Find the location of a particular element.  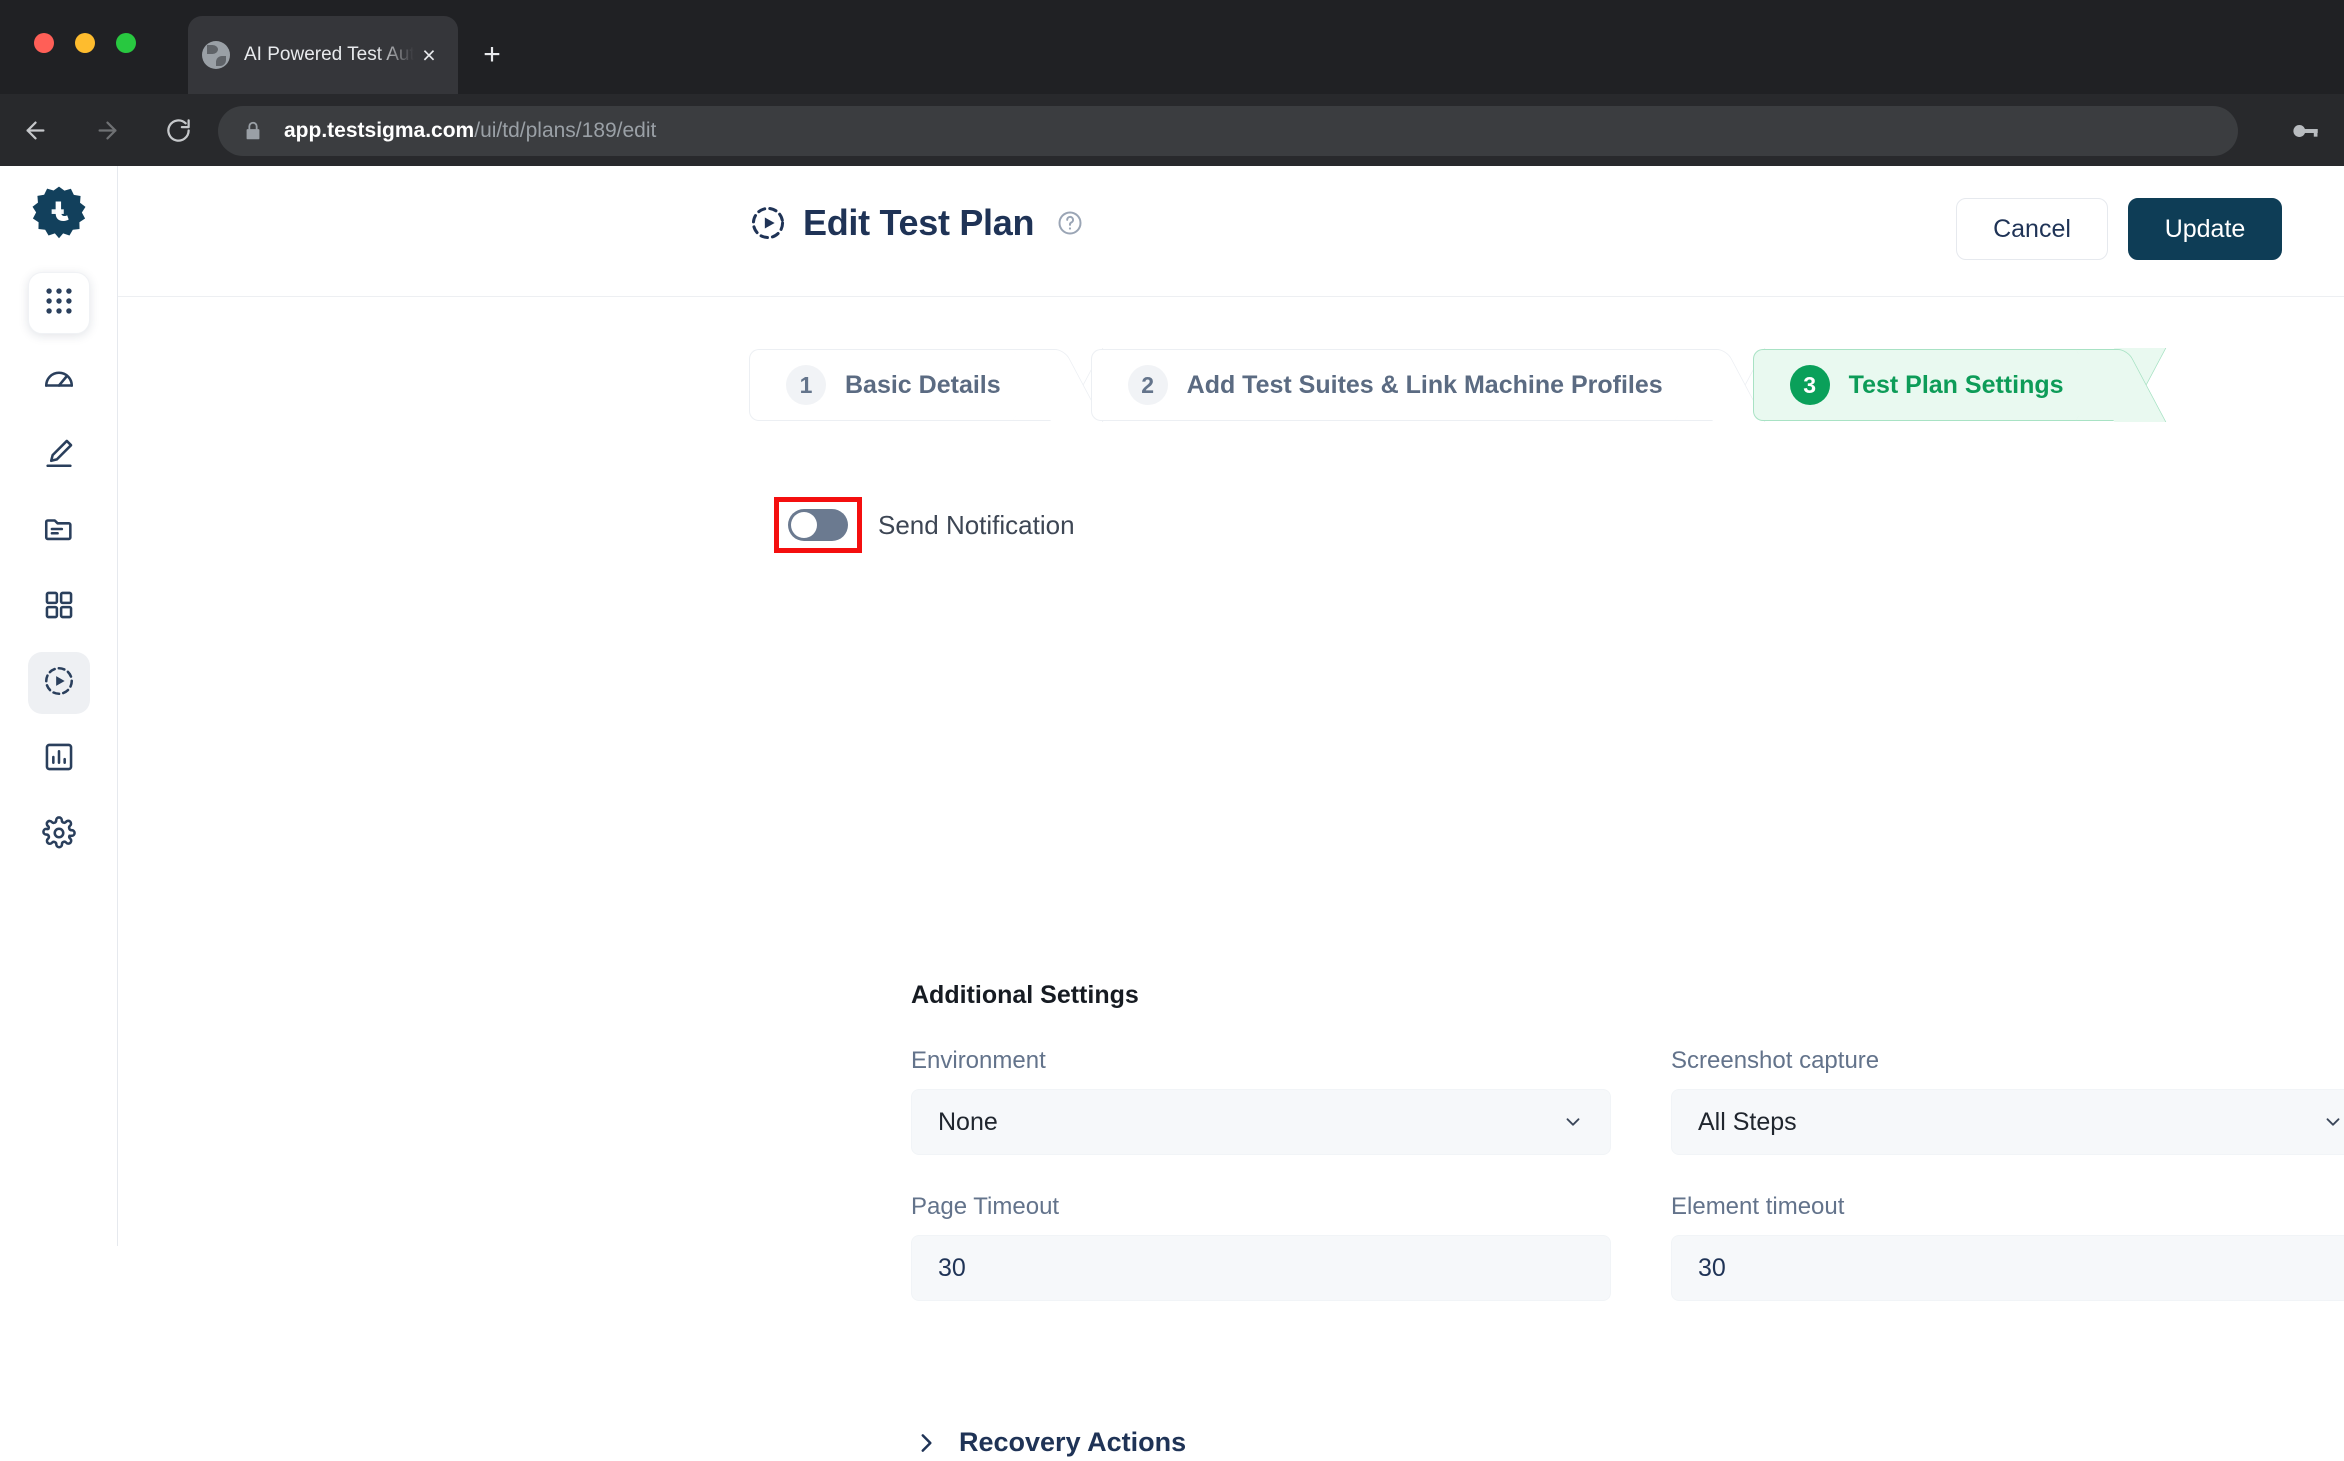

field-environment: Environment None is located at coordinates (1261, 1101).